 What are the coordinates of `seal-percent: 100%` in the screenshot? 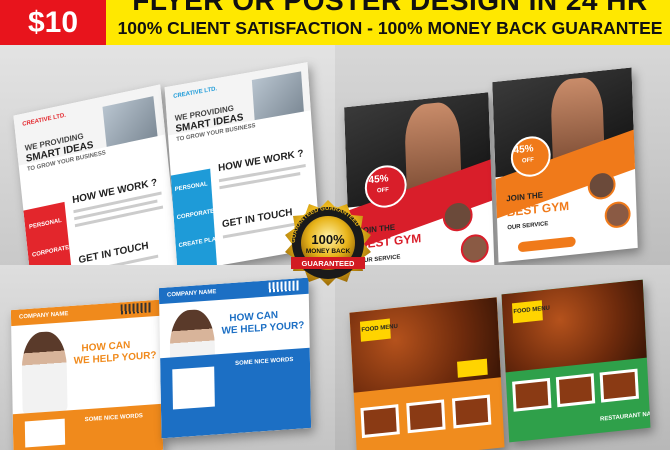 It's located at (328, 239).